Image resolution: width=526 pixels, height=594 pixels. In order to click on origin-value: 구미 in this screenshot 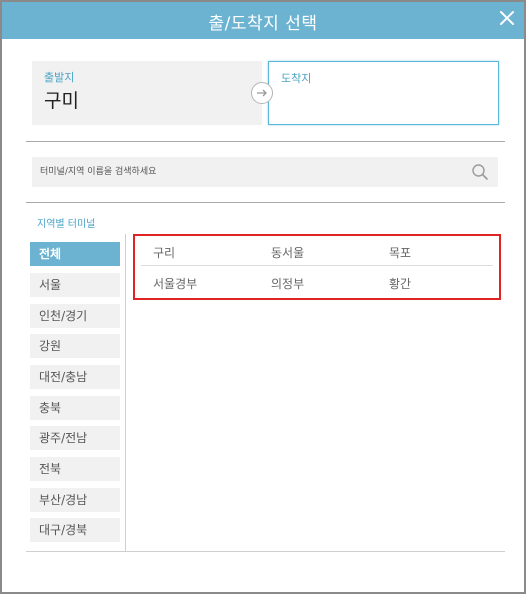, I will do `click(61, 101)`.